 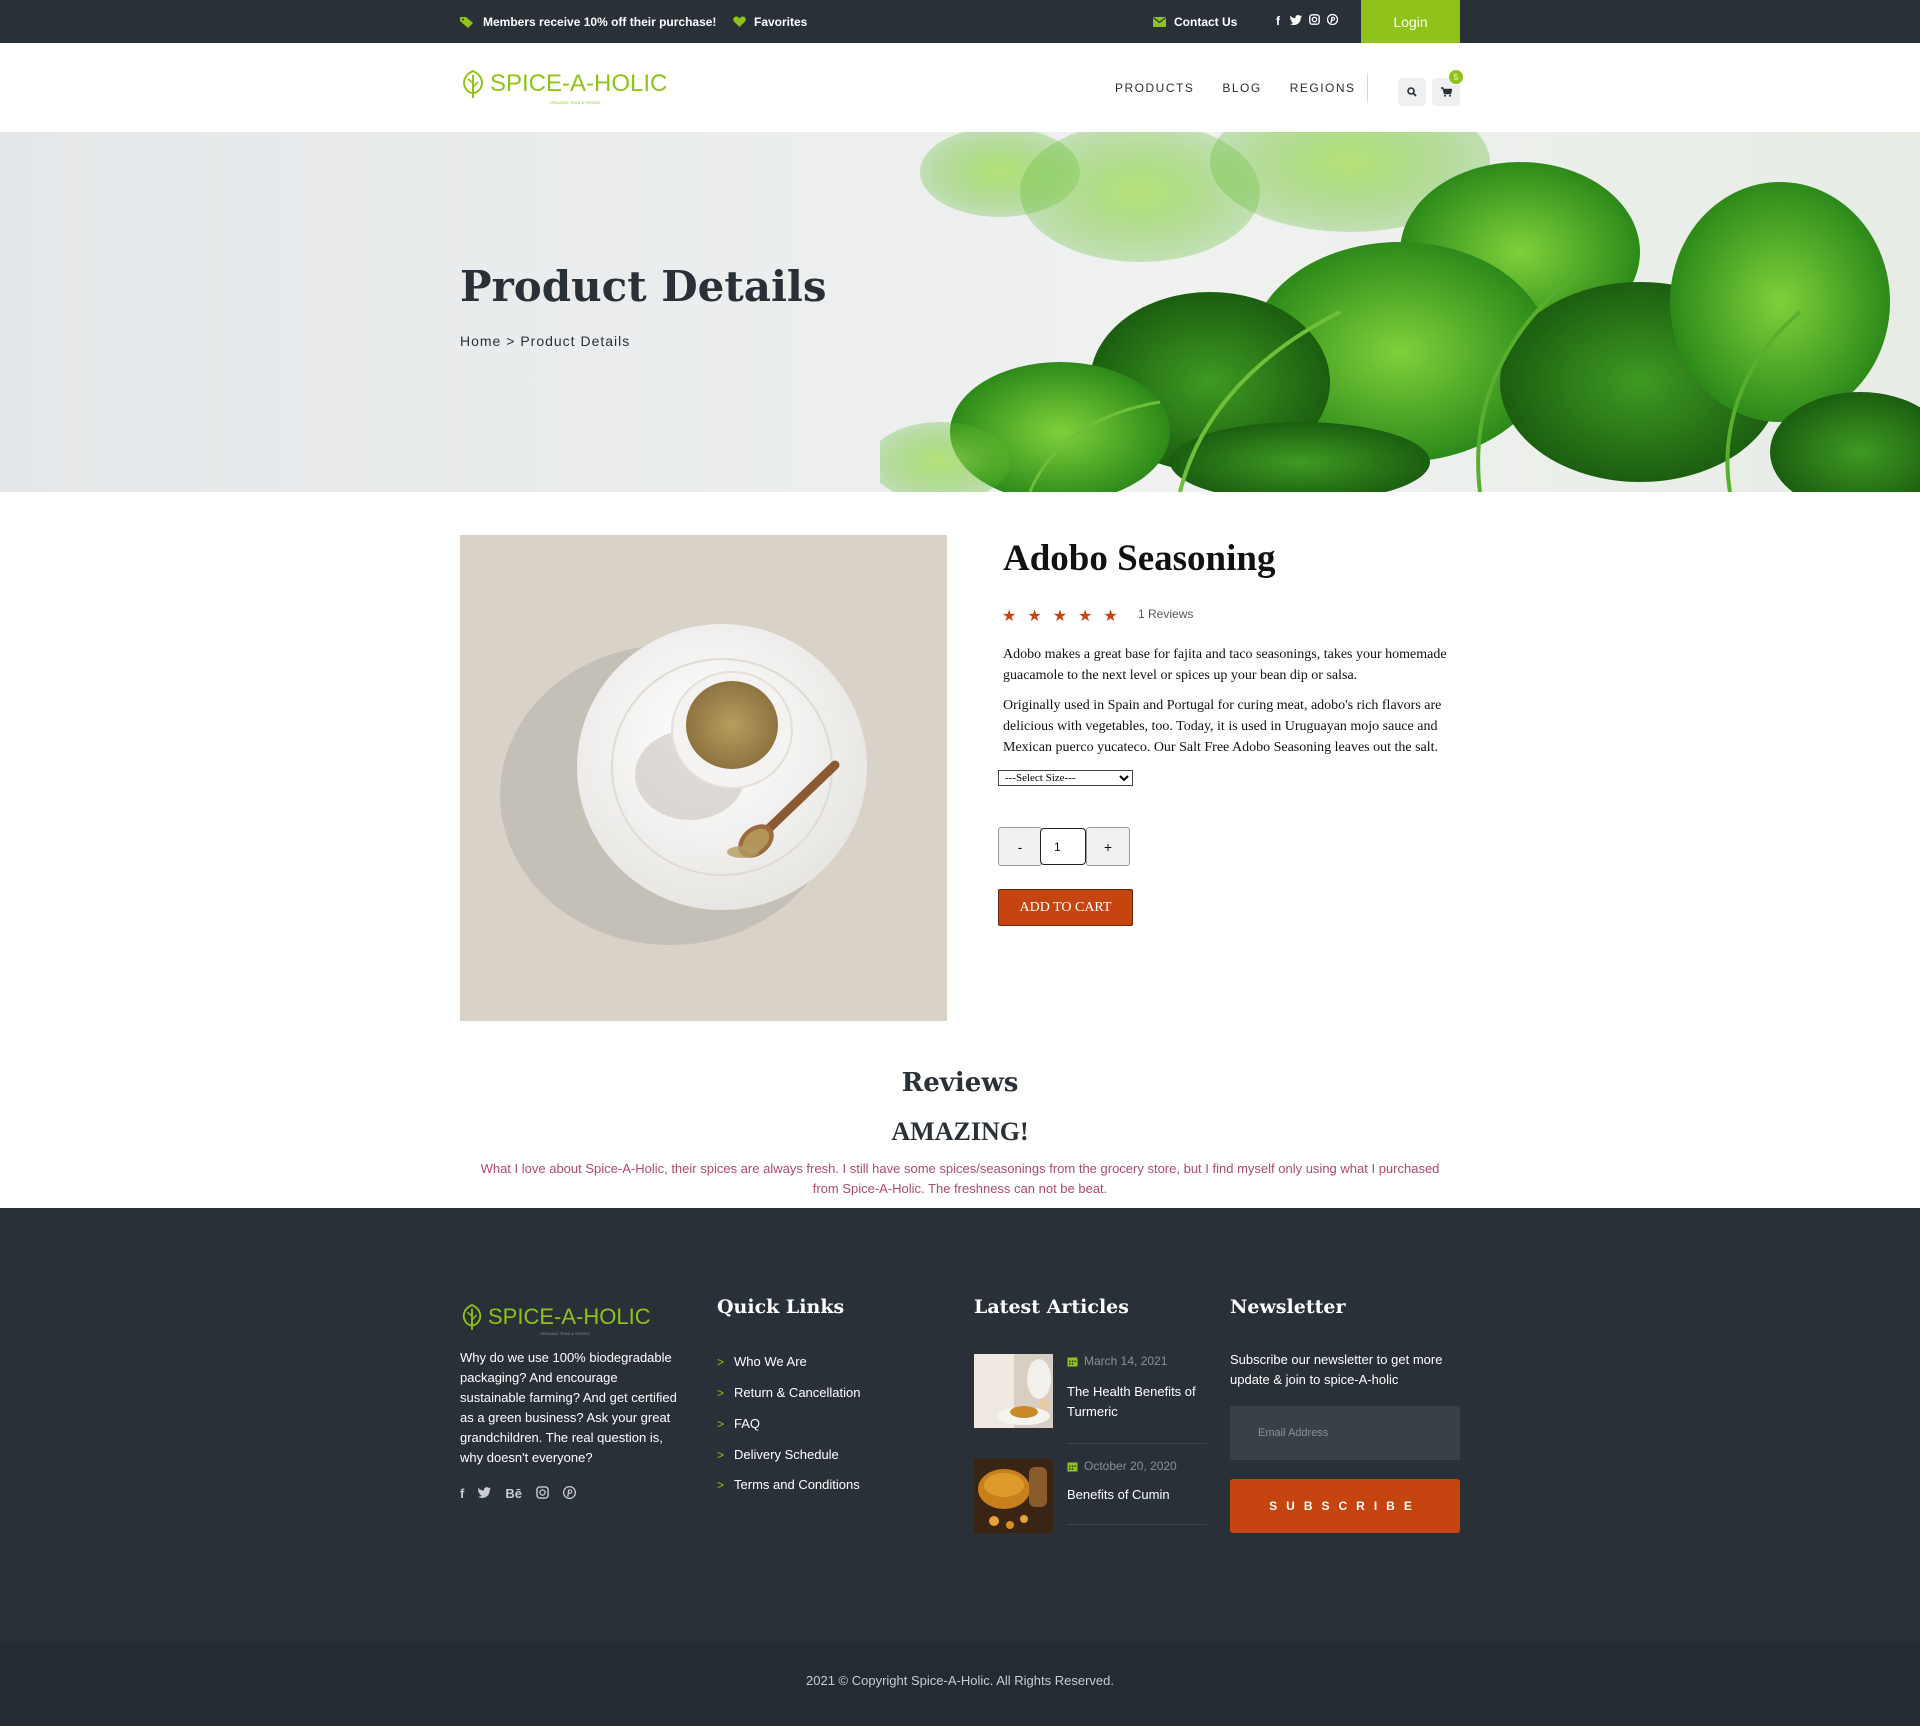 What do you see at coordinates (1063, 846) in the screenshot?
I see `quantity-input` at bounding box center [1063, 846].